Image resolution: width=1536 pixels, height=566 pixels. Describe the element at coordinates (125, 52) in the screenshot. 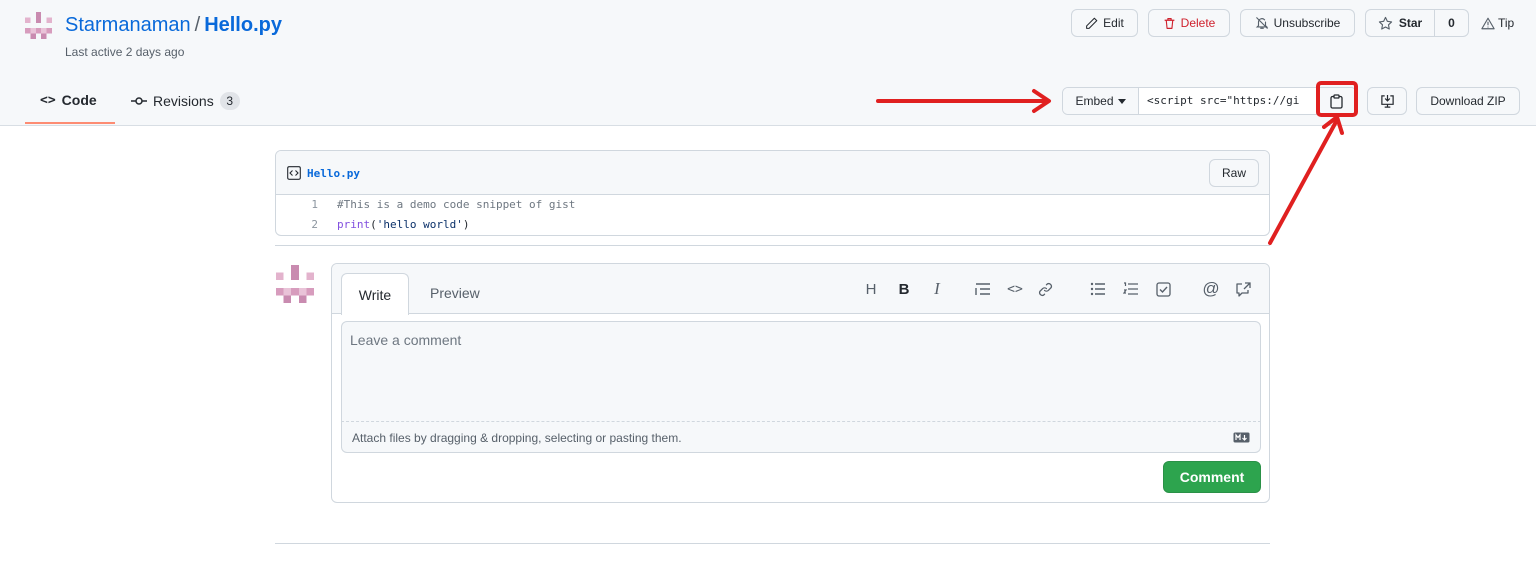

I see `last-active-text: Last active 2 days ago` at that location.